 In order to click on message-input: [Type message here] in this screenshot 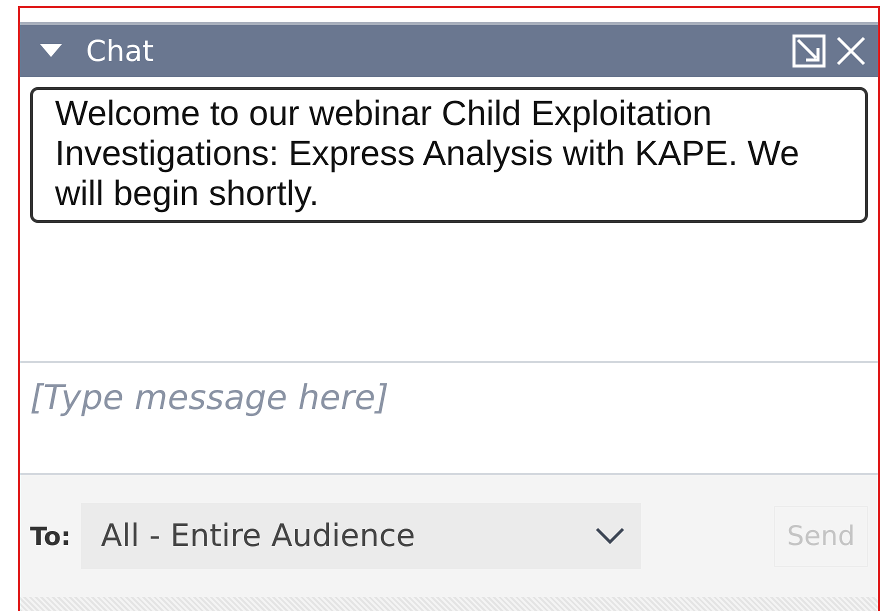, I will do `click(451, 398)`.